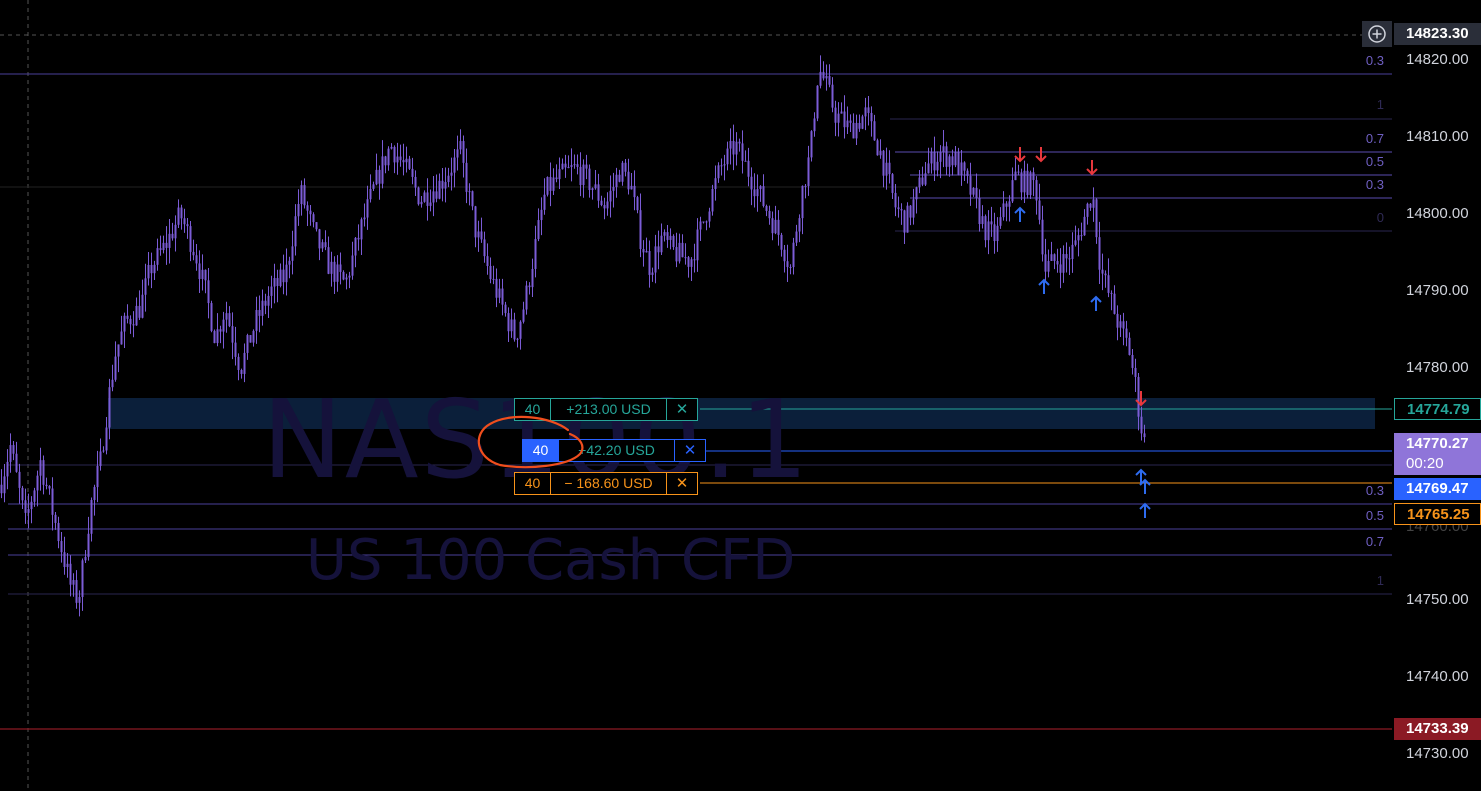  Describe the element at coordinates (1437, 454) in the screenshot. I see `current-price-tag: 14770.27 00:20` at that location.